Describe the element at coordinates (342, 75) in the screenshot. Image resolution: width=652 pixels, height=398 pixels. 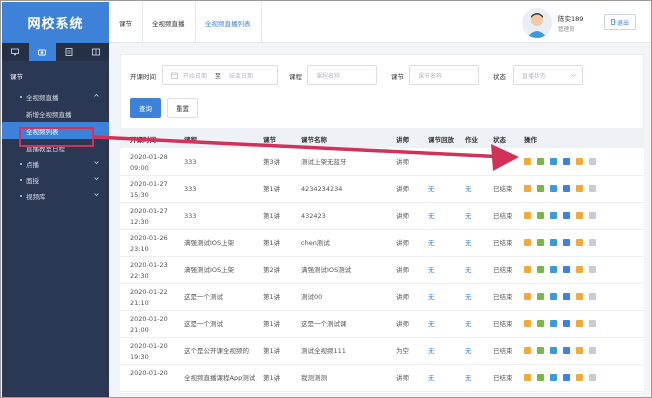
I see `course-name-input: 课程名称` at that location.